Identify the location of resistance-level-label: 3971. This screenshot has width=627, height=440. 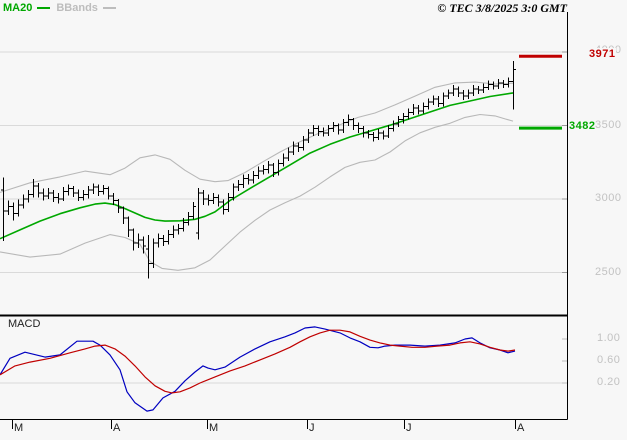
(602, 54).